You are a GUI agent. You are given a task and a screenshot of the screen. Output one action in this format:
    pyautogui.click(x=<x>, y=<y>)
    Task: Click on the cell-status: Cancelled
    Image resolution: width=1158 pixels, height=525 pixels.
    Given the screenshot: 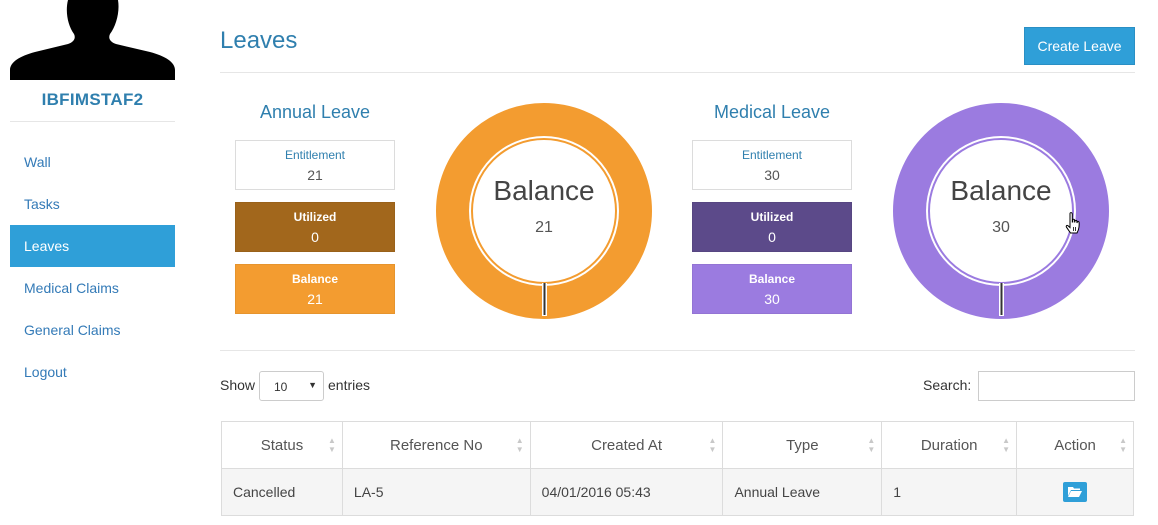 What is the action you would take?
    pyautogui.click(x=282, y=492)
    